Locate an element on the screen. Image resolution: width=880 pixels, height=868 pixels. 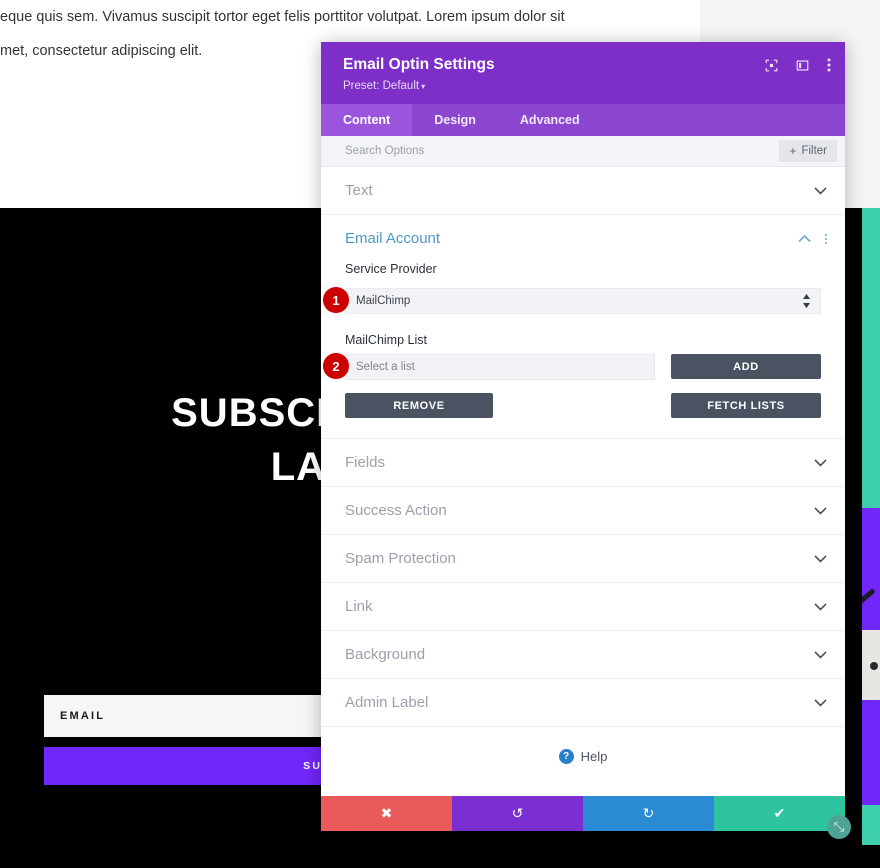
section-kebab-menu-icon is located at coordinates (826, 238).